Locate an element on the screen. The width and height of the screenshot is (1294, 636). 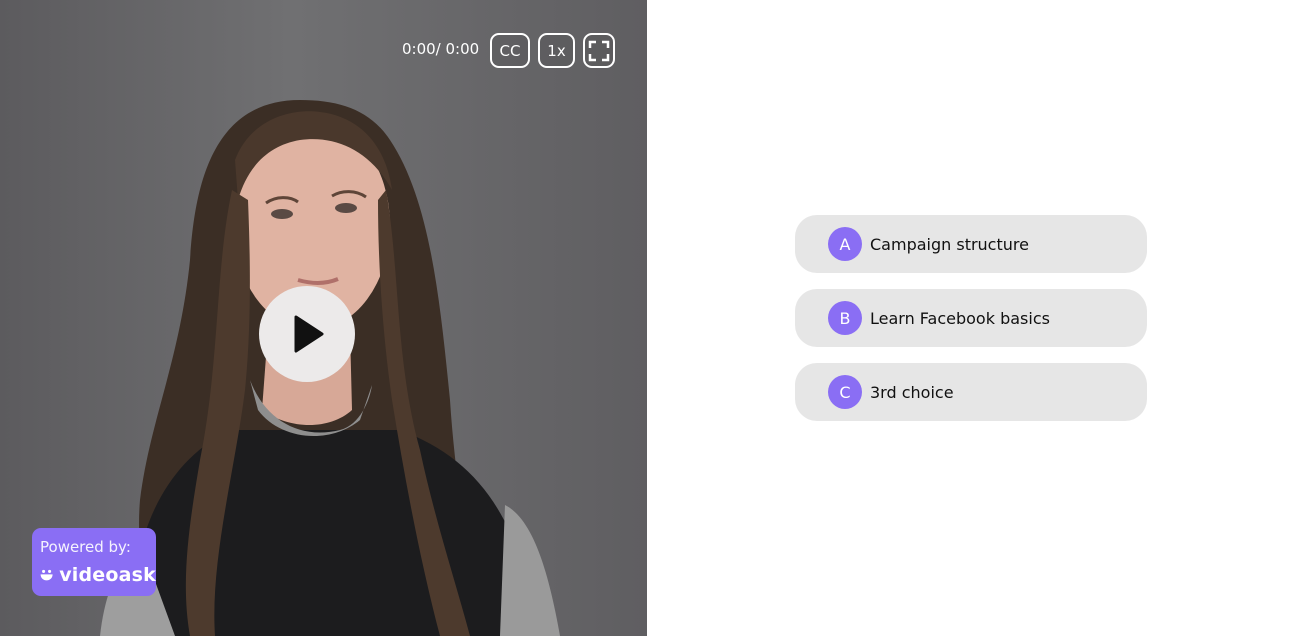
fullscreen-icon is located at coordinates (599, 50).